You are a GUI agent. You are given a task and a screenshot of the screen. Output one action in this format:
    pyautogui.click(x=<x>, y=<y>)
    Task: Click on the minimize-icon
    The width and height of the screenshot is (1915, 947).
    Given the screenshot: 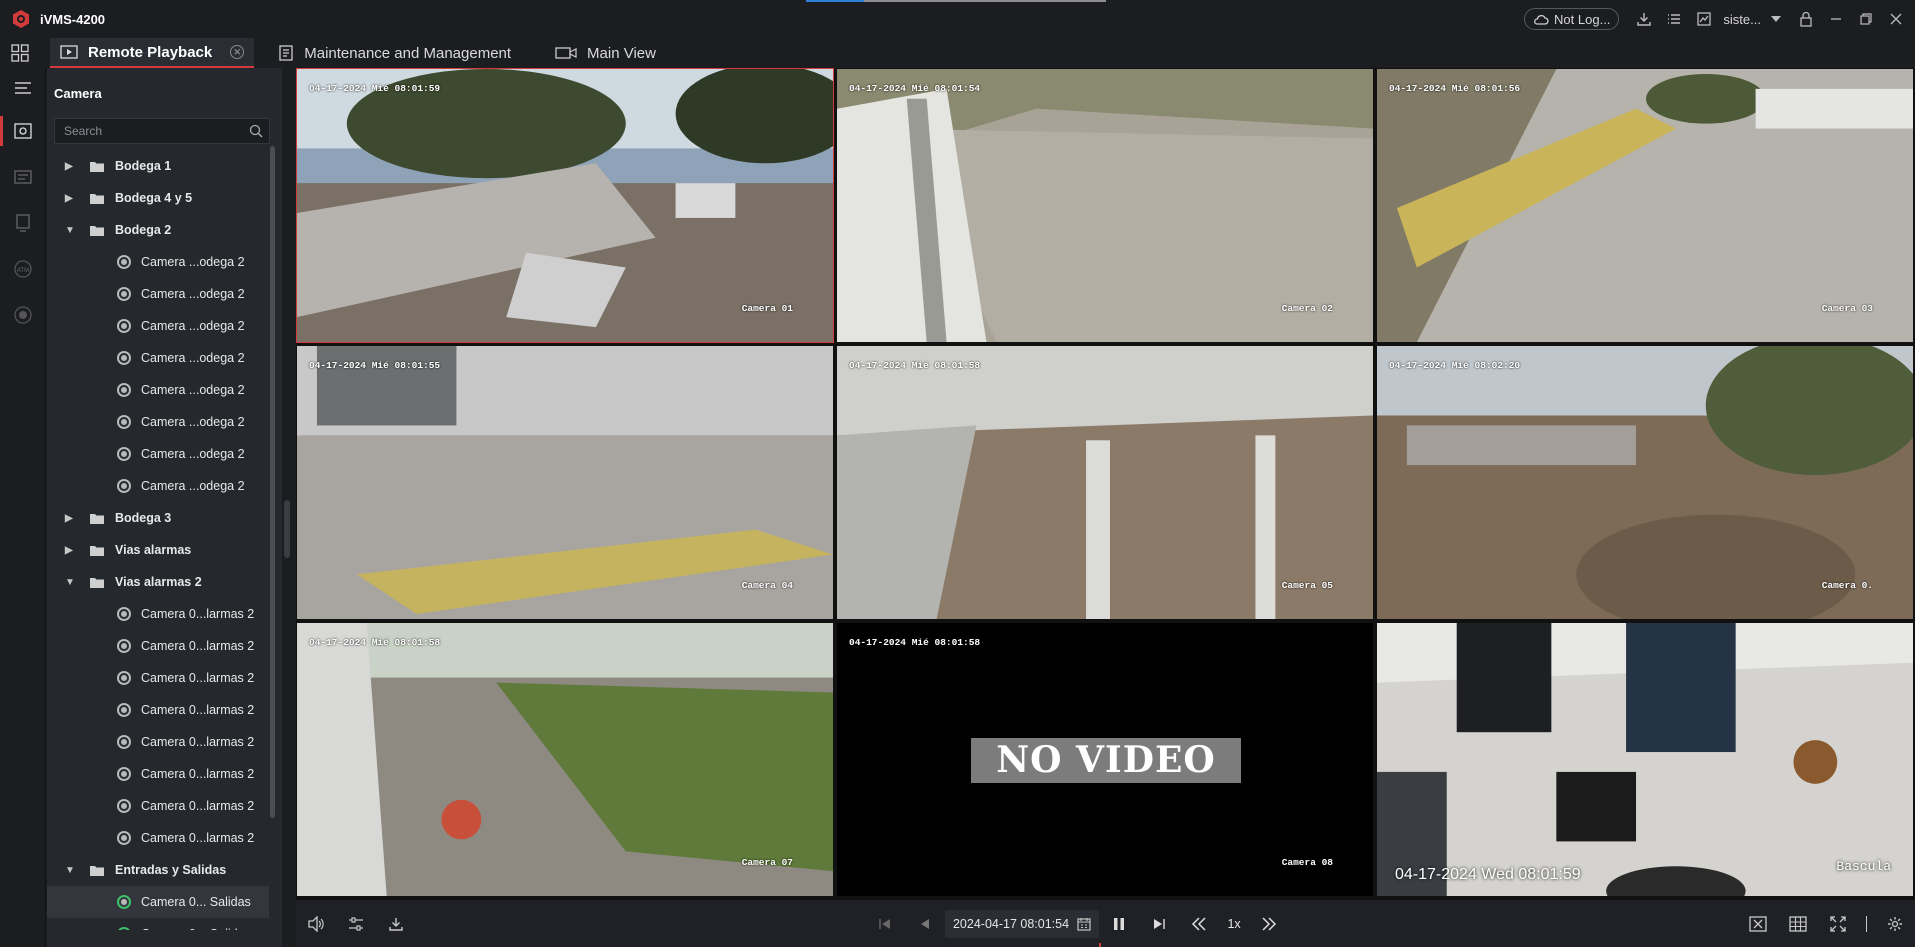 What is the action you would take?
    pyautogui.click(x=1836, y=19)
    